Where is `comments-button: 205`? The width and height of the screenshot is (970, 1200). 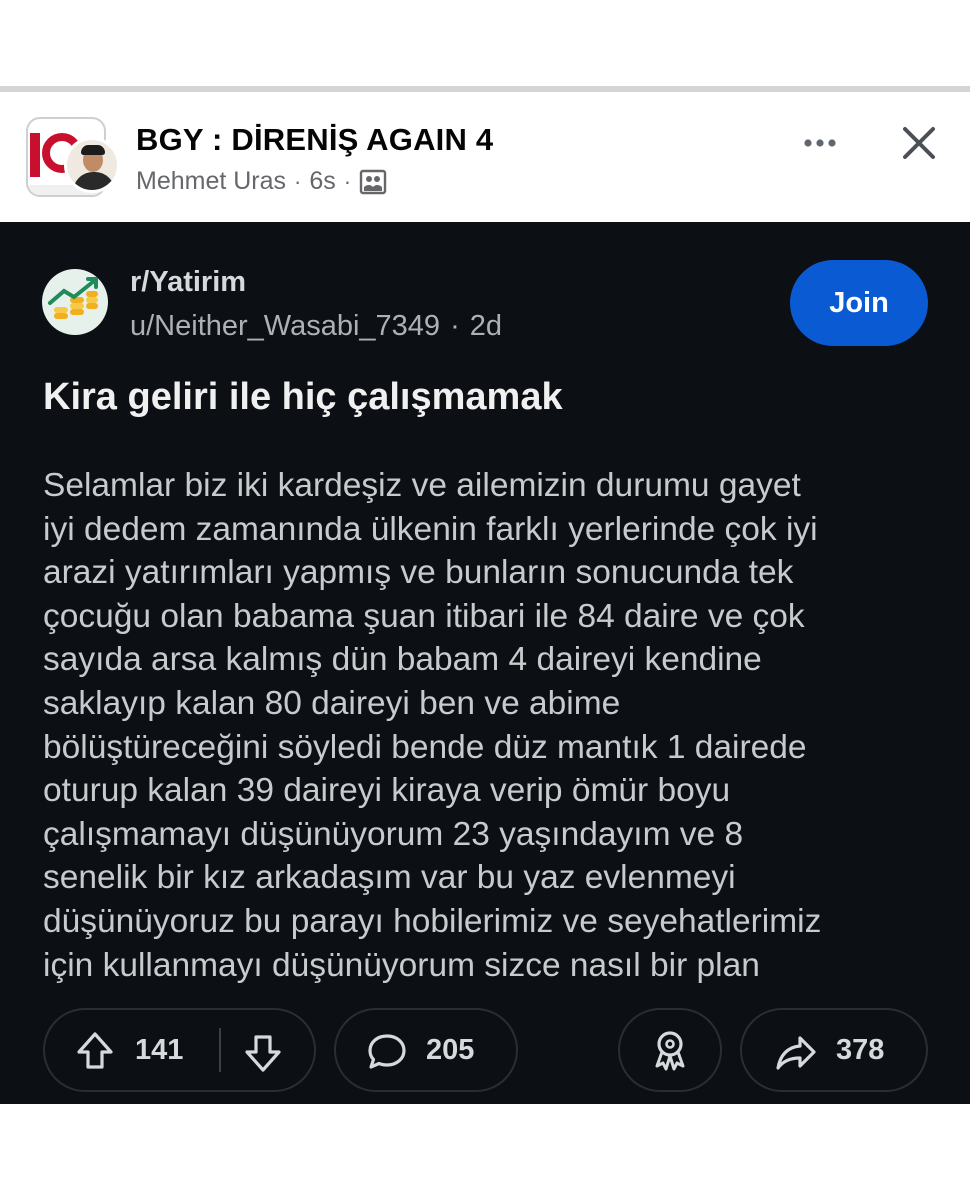
comments-button: 205 is located at coordinates (426, 1050).